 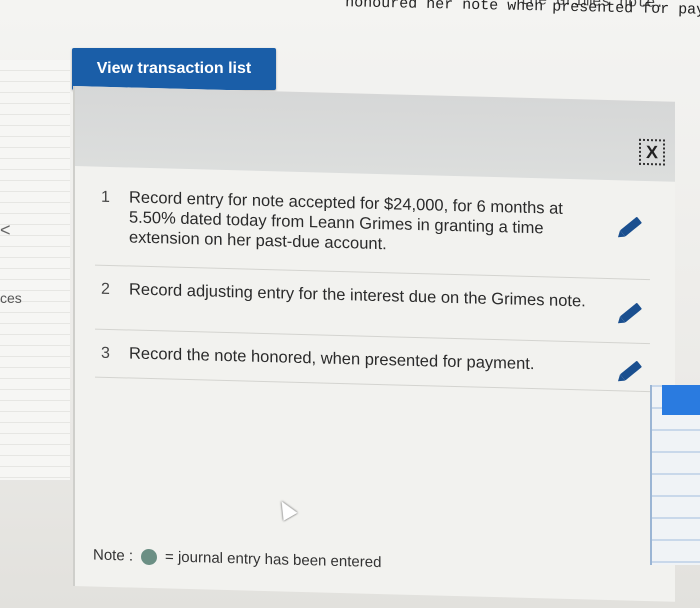 What do you see at coordinates (105, 197) in the screenshot?
I see `transaction-number: 1` at bounding box center [105, 197].